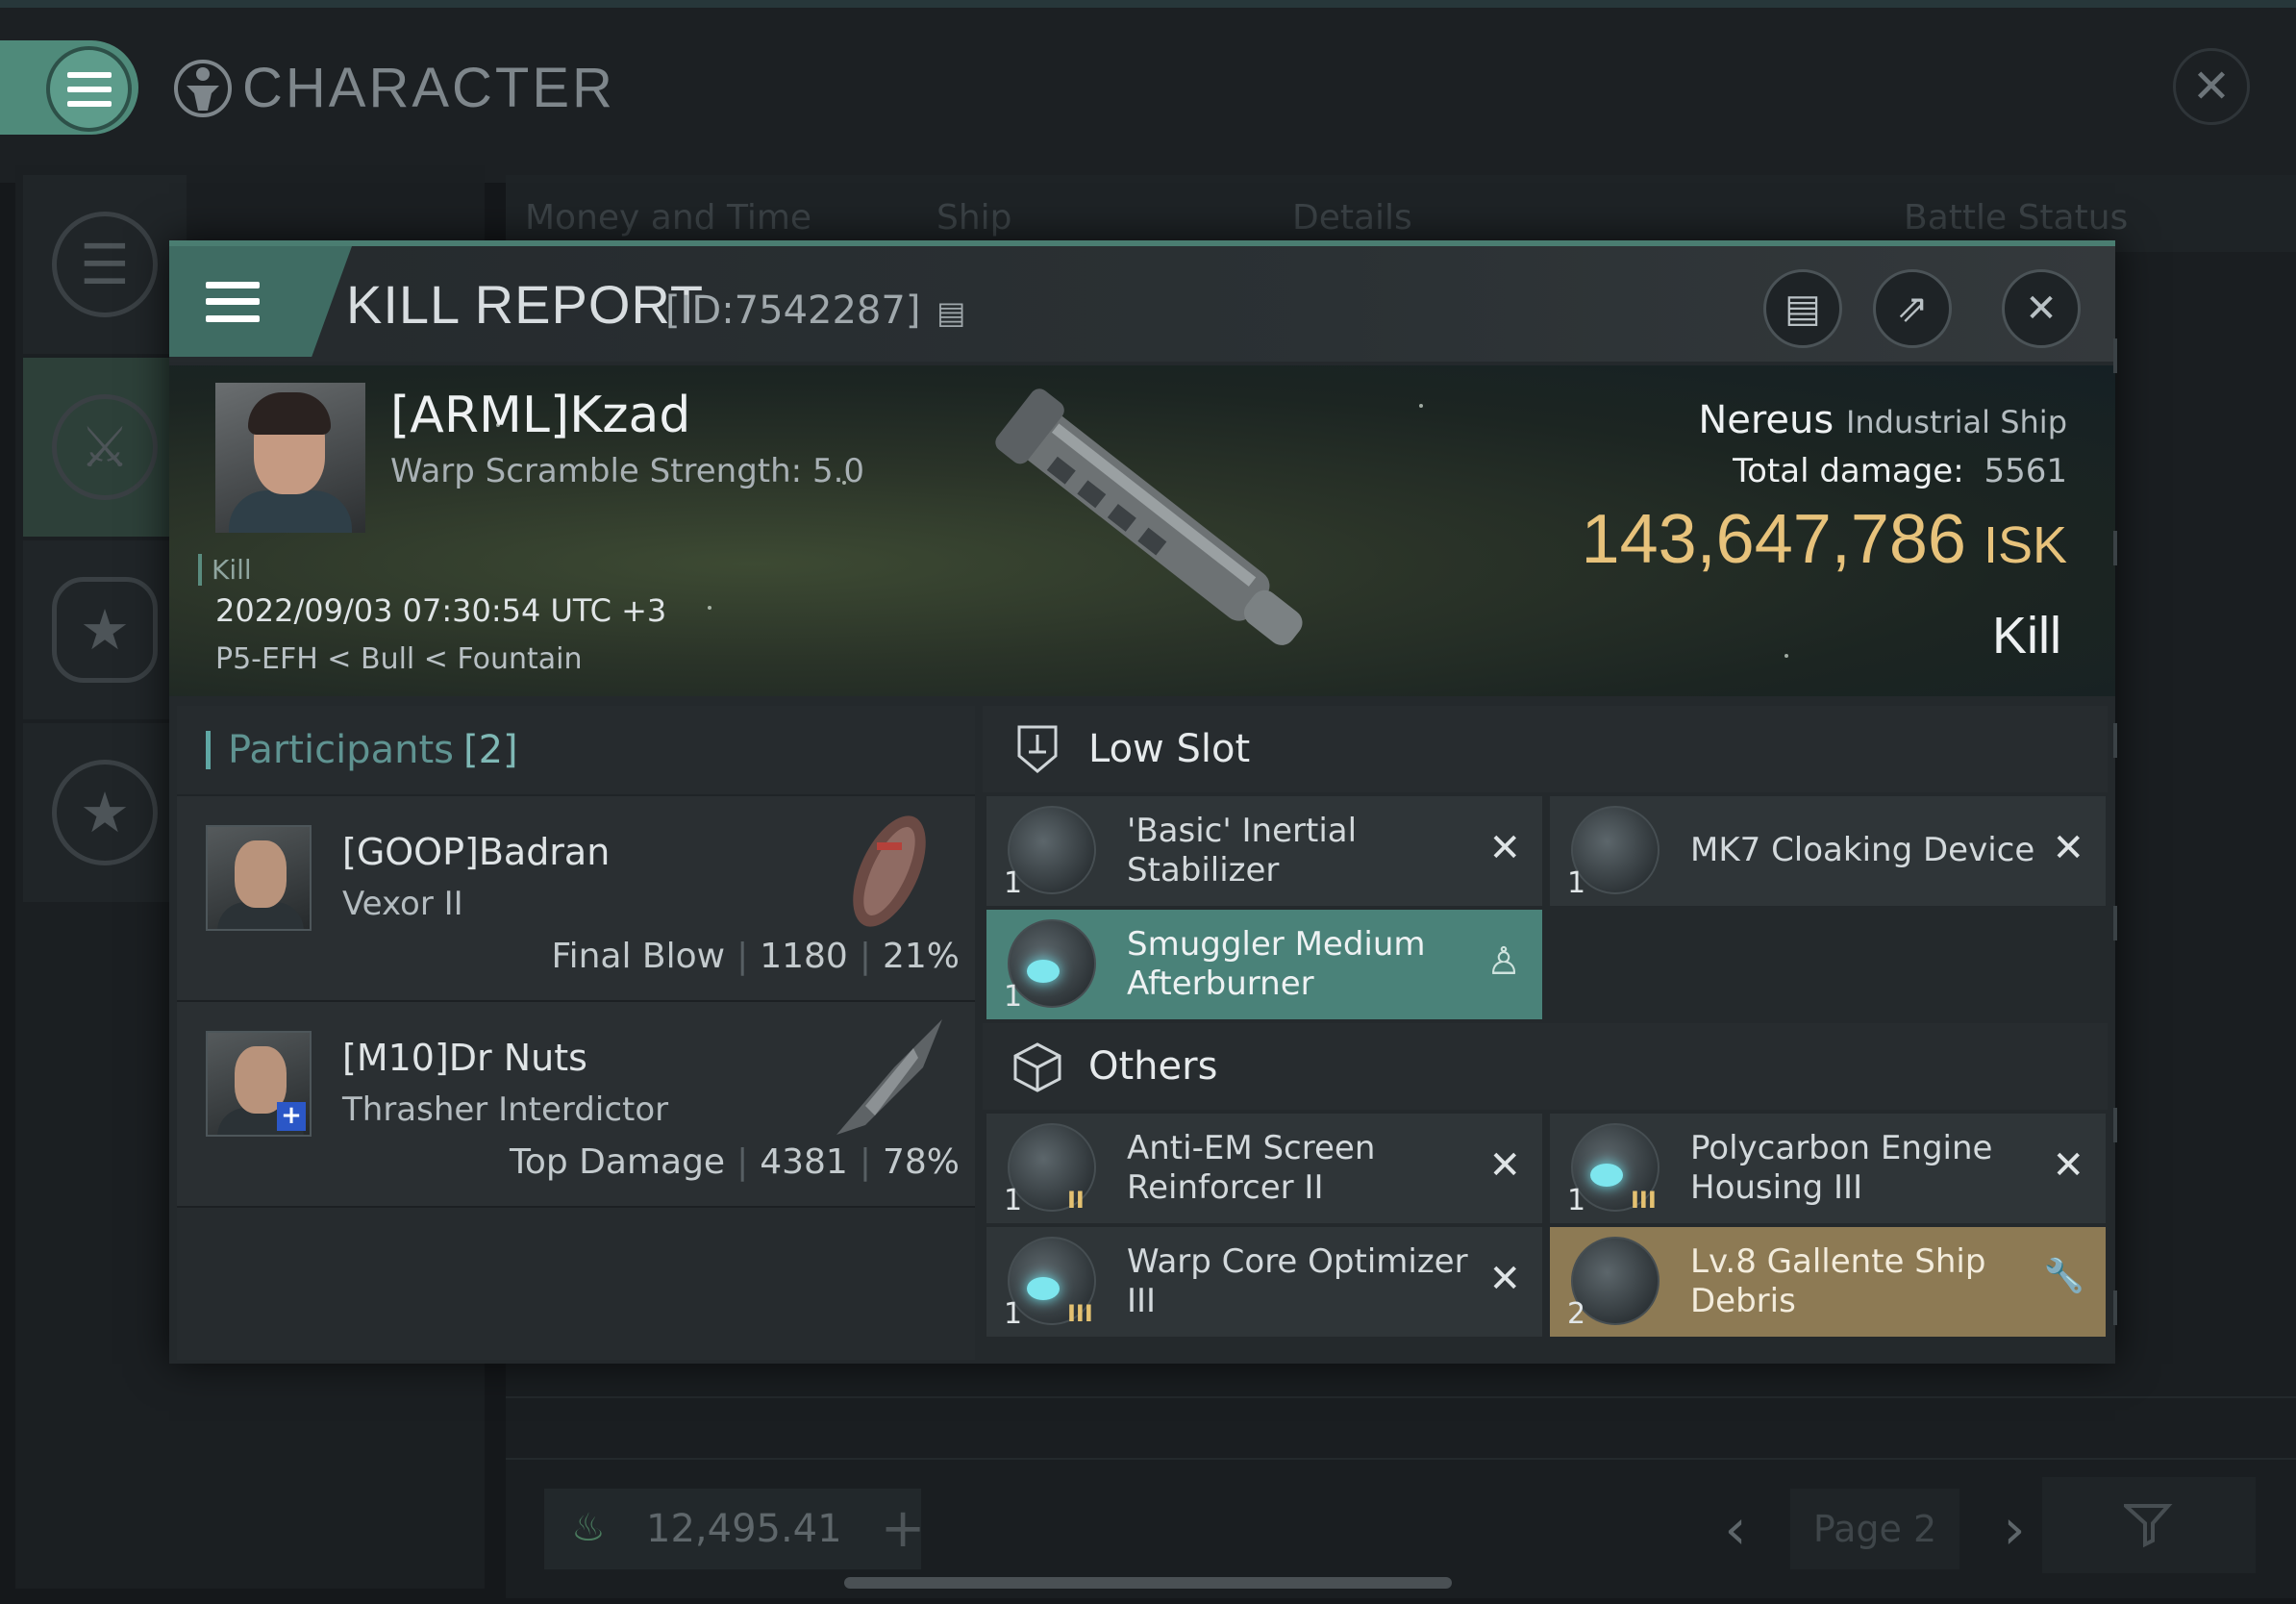  Describe the element at coordinates (1545, 1066) in the screenshot. I see `others-header: Others` at that location.